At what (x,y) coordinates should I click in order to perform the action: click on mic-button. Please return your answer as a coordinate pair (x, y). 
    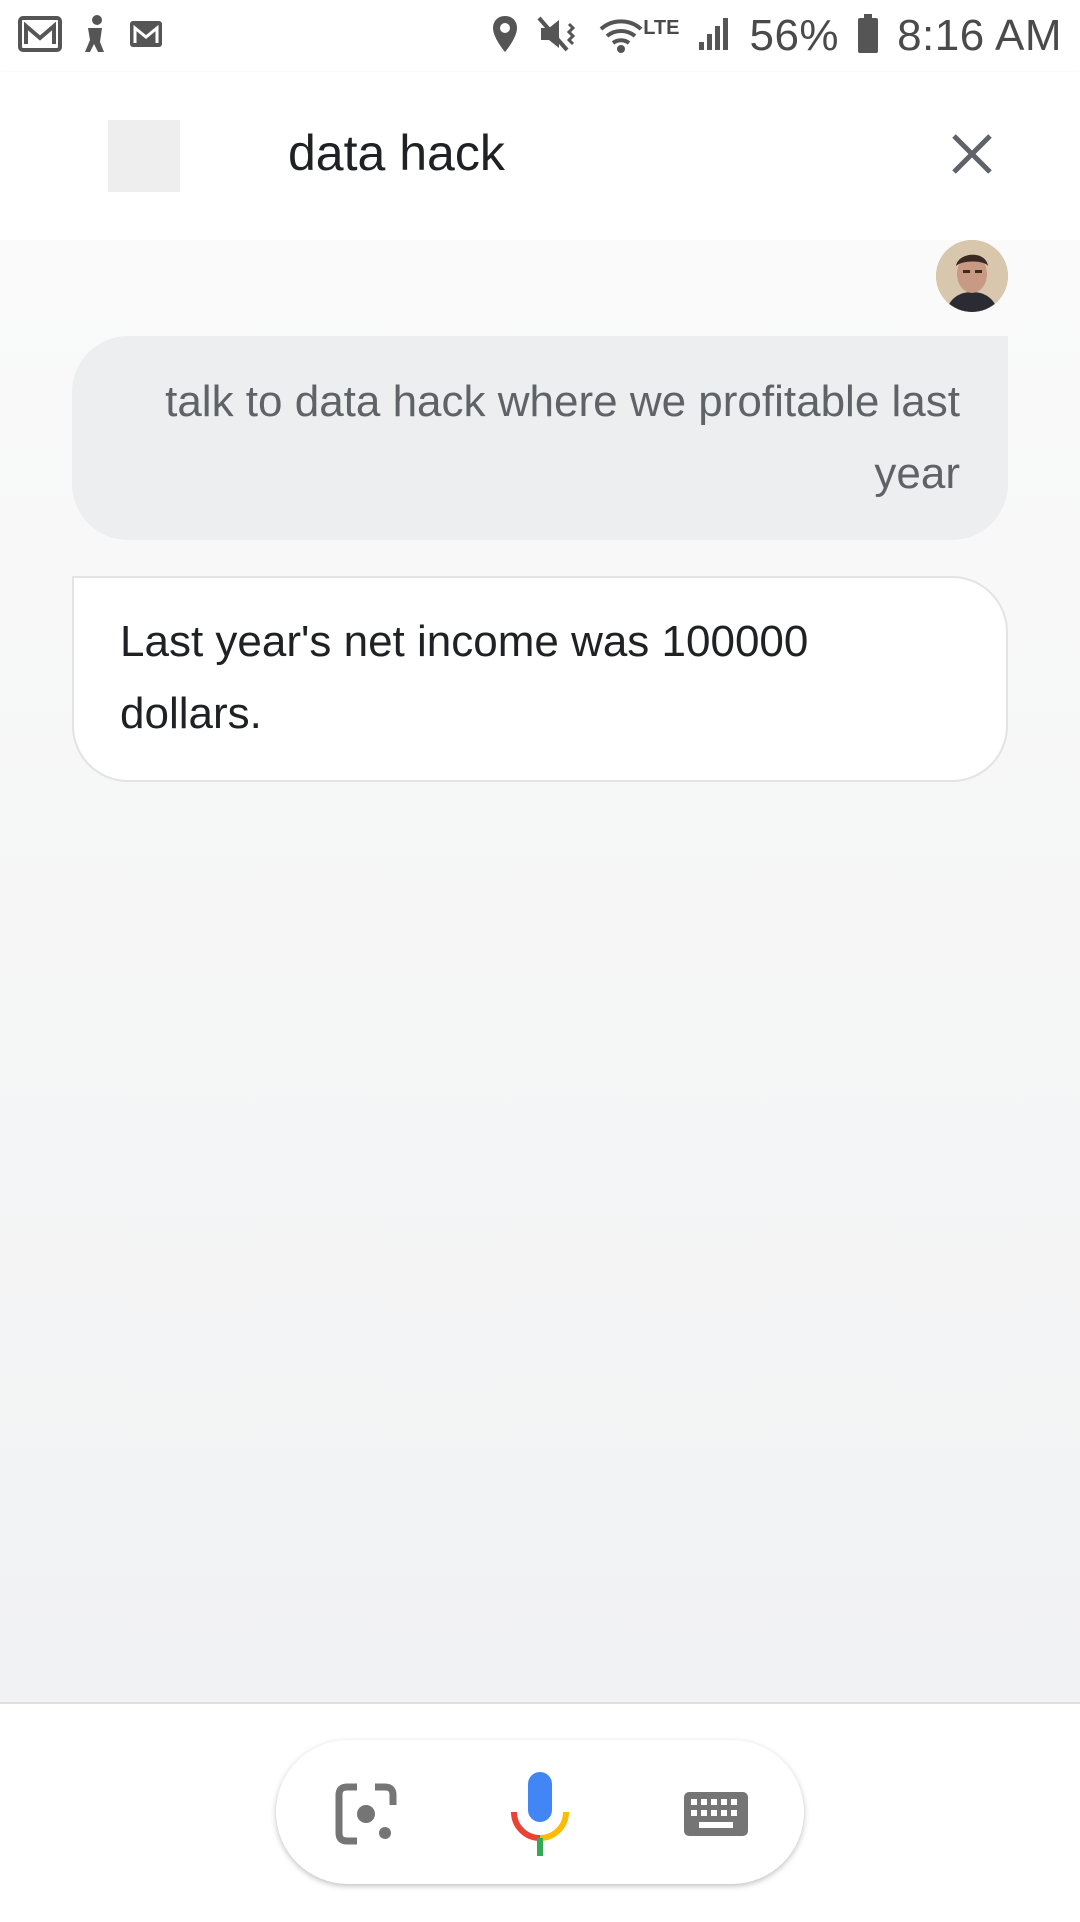
    Looking at the image, I should click on (540, 1816).